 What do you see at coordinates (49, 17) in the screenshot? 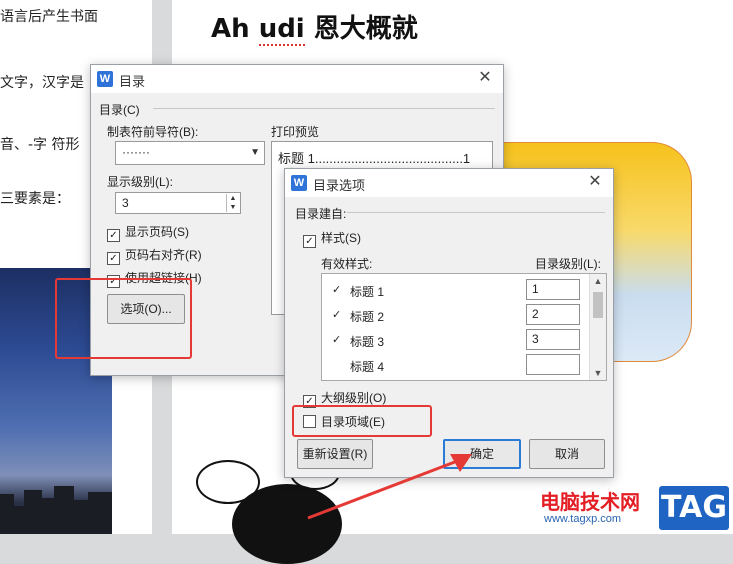
I see `doc-text-line: 语言后产生书面` at bounding box center [49, 17].